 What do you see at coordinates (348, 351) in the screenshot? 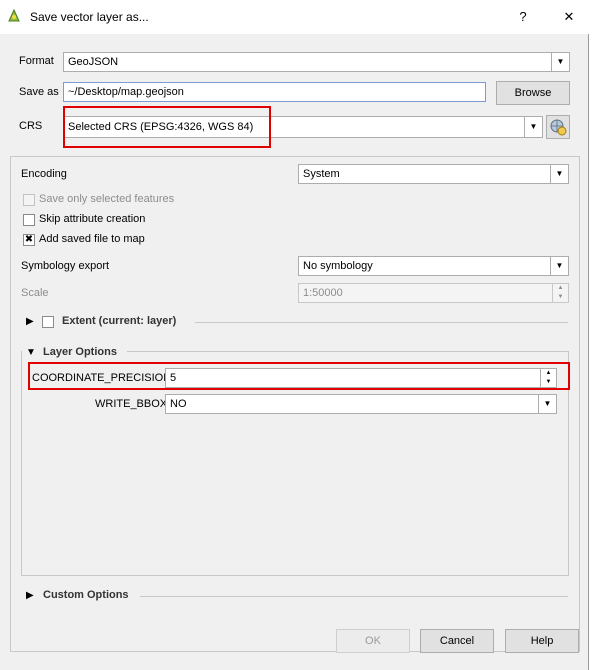
I see `layer-options-divider` at bounding box center [348, 351].